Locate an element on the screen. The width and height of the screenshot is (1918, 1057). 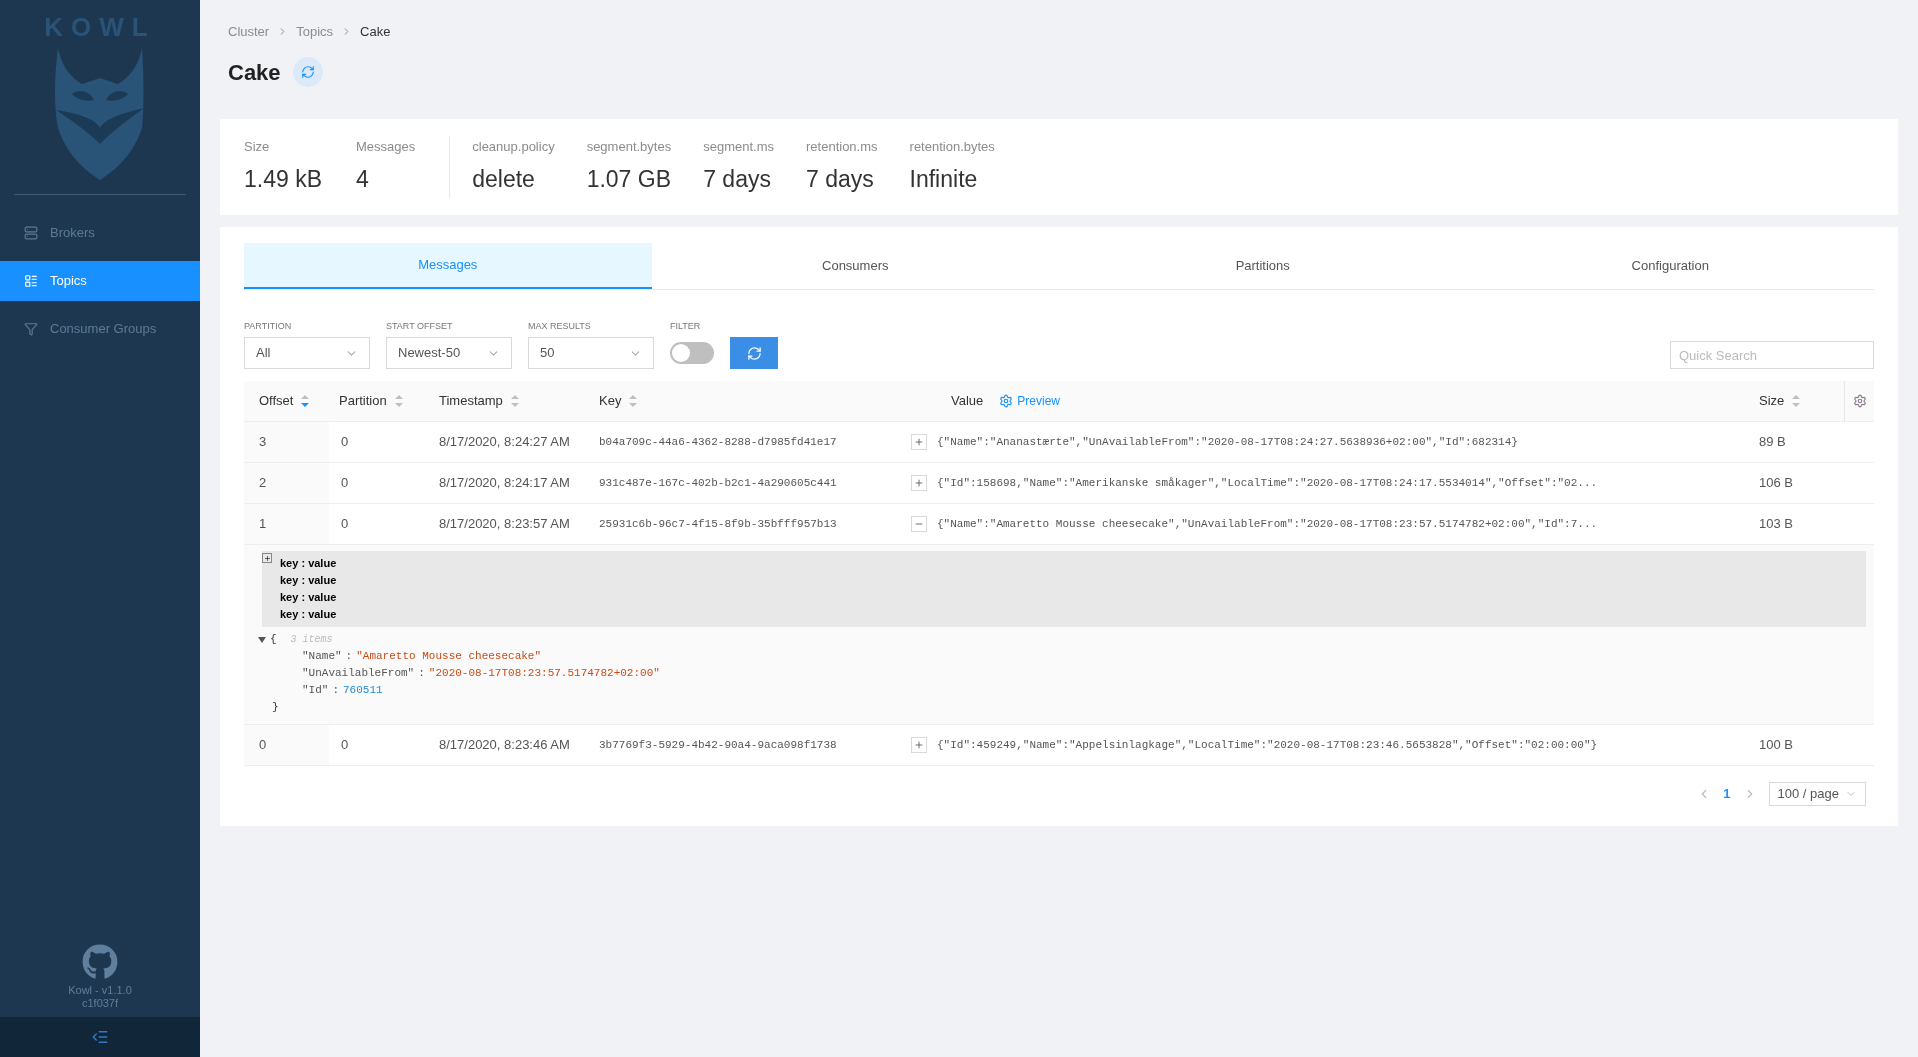
list-icon is located at coordinates (31, 281).